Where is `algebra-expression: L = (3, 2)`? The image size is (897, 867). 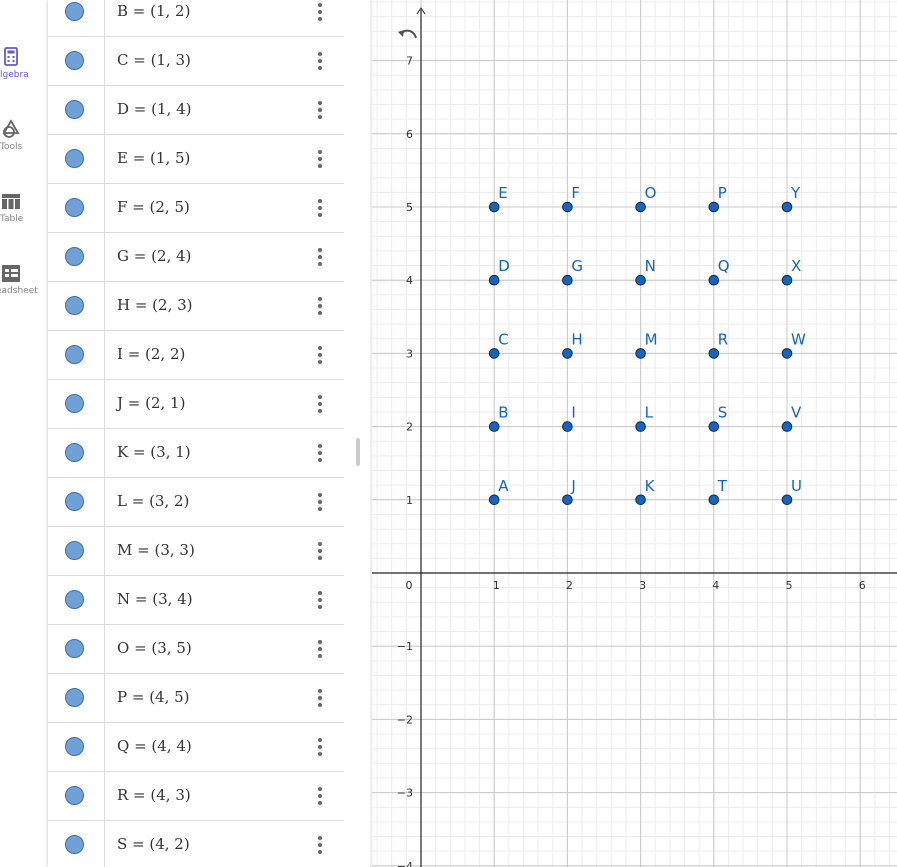
algebra-expression: L = (3, 2) is located at coordinates (153, 501).